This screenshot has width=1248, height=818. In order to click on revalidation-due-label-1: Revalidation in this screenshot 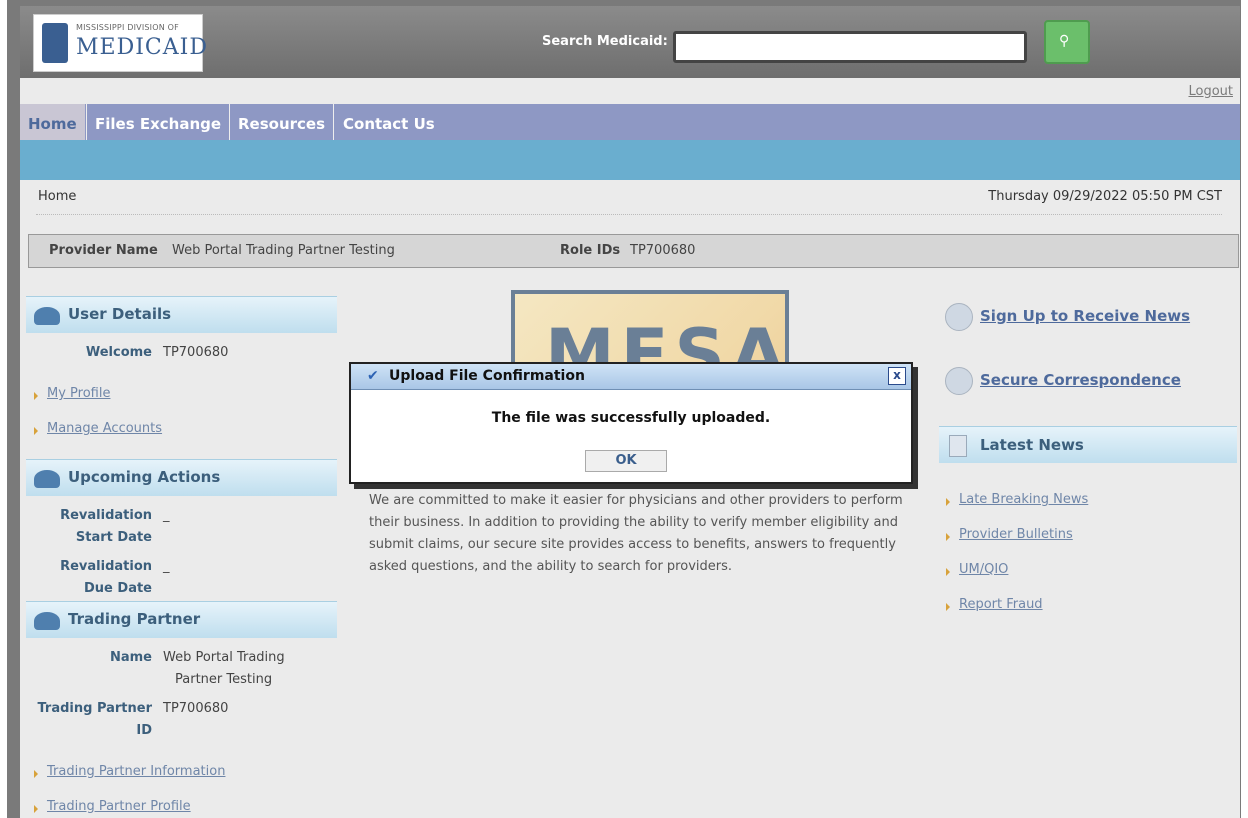, I will do `click(106, 566)`.